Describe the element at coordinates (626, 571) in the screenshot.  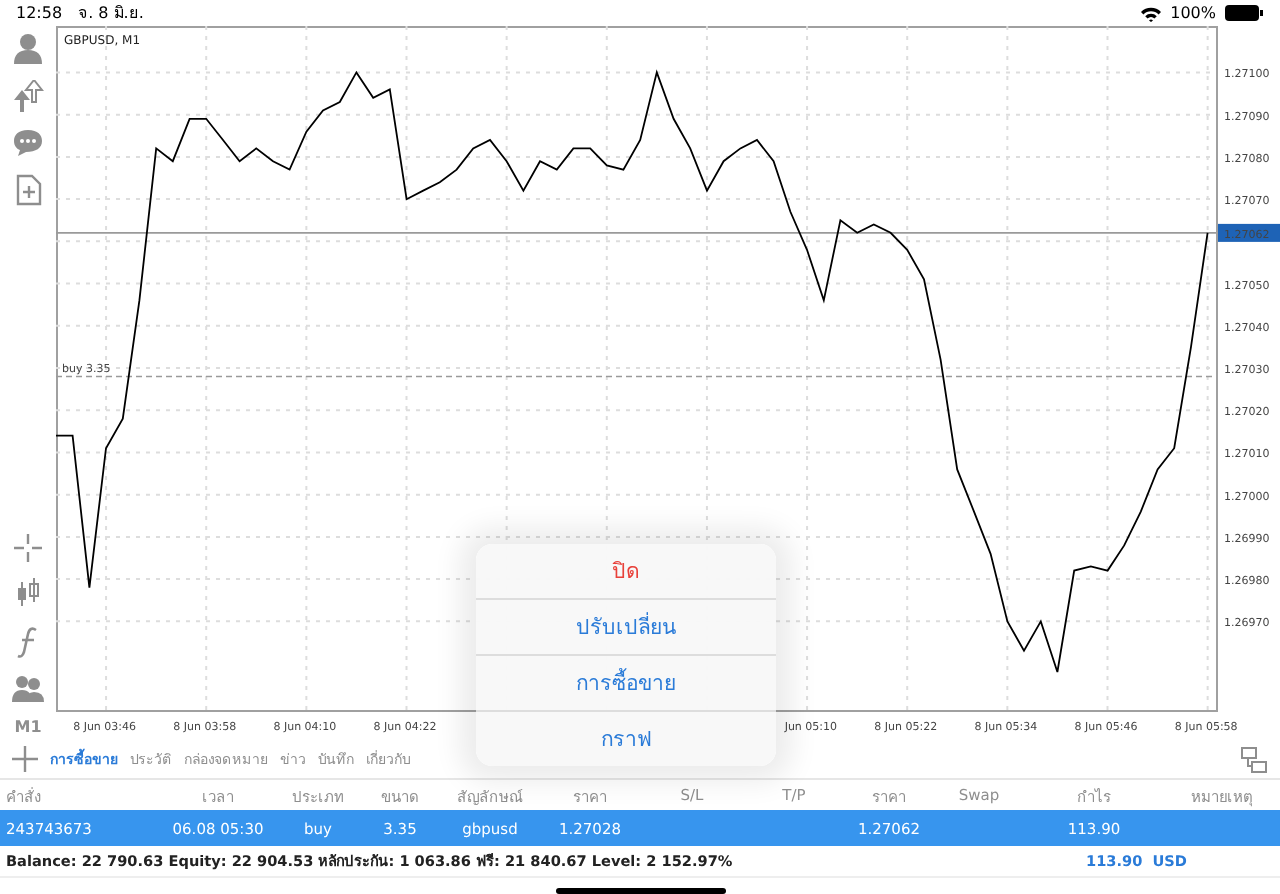
I see `menu-item: ปิด` at that location.